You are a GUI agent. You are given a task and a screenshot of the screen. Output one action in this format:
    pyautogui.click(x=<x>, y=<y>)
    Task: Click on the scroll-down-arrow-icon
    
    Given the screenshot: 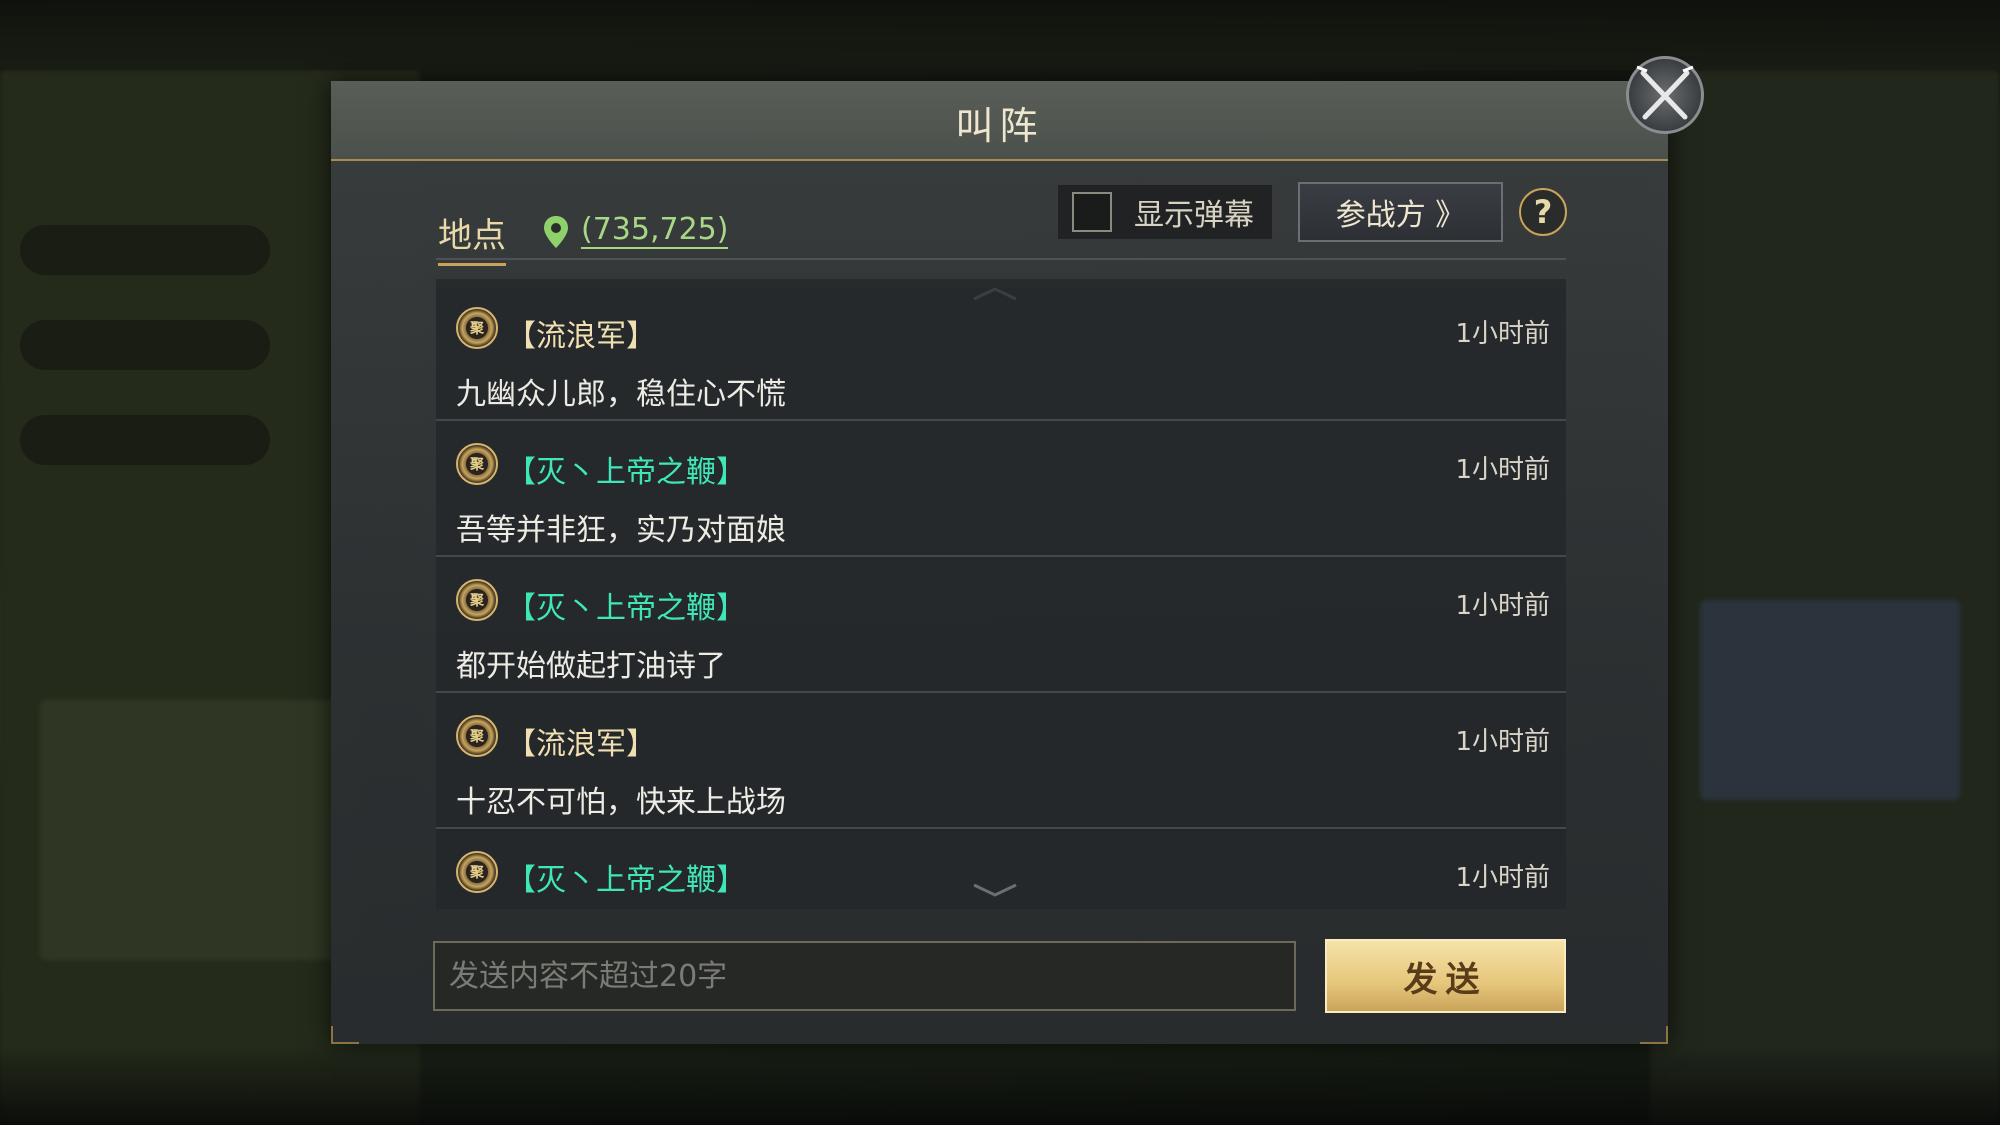 What is the action you would take?
    pyautogui.click(x=995, y=890)
    